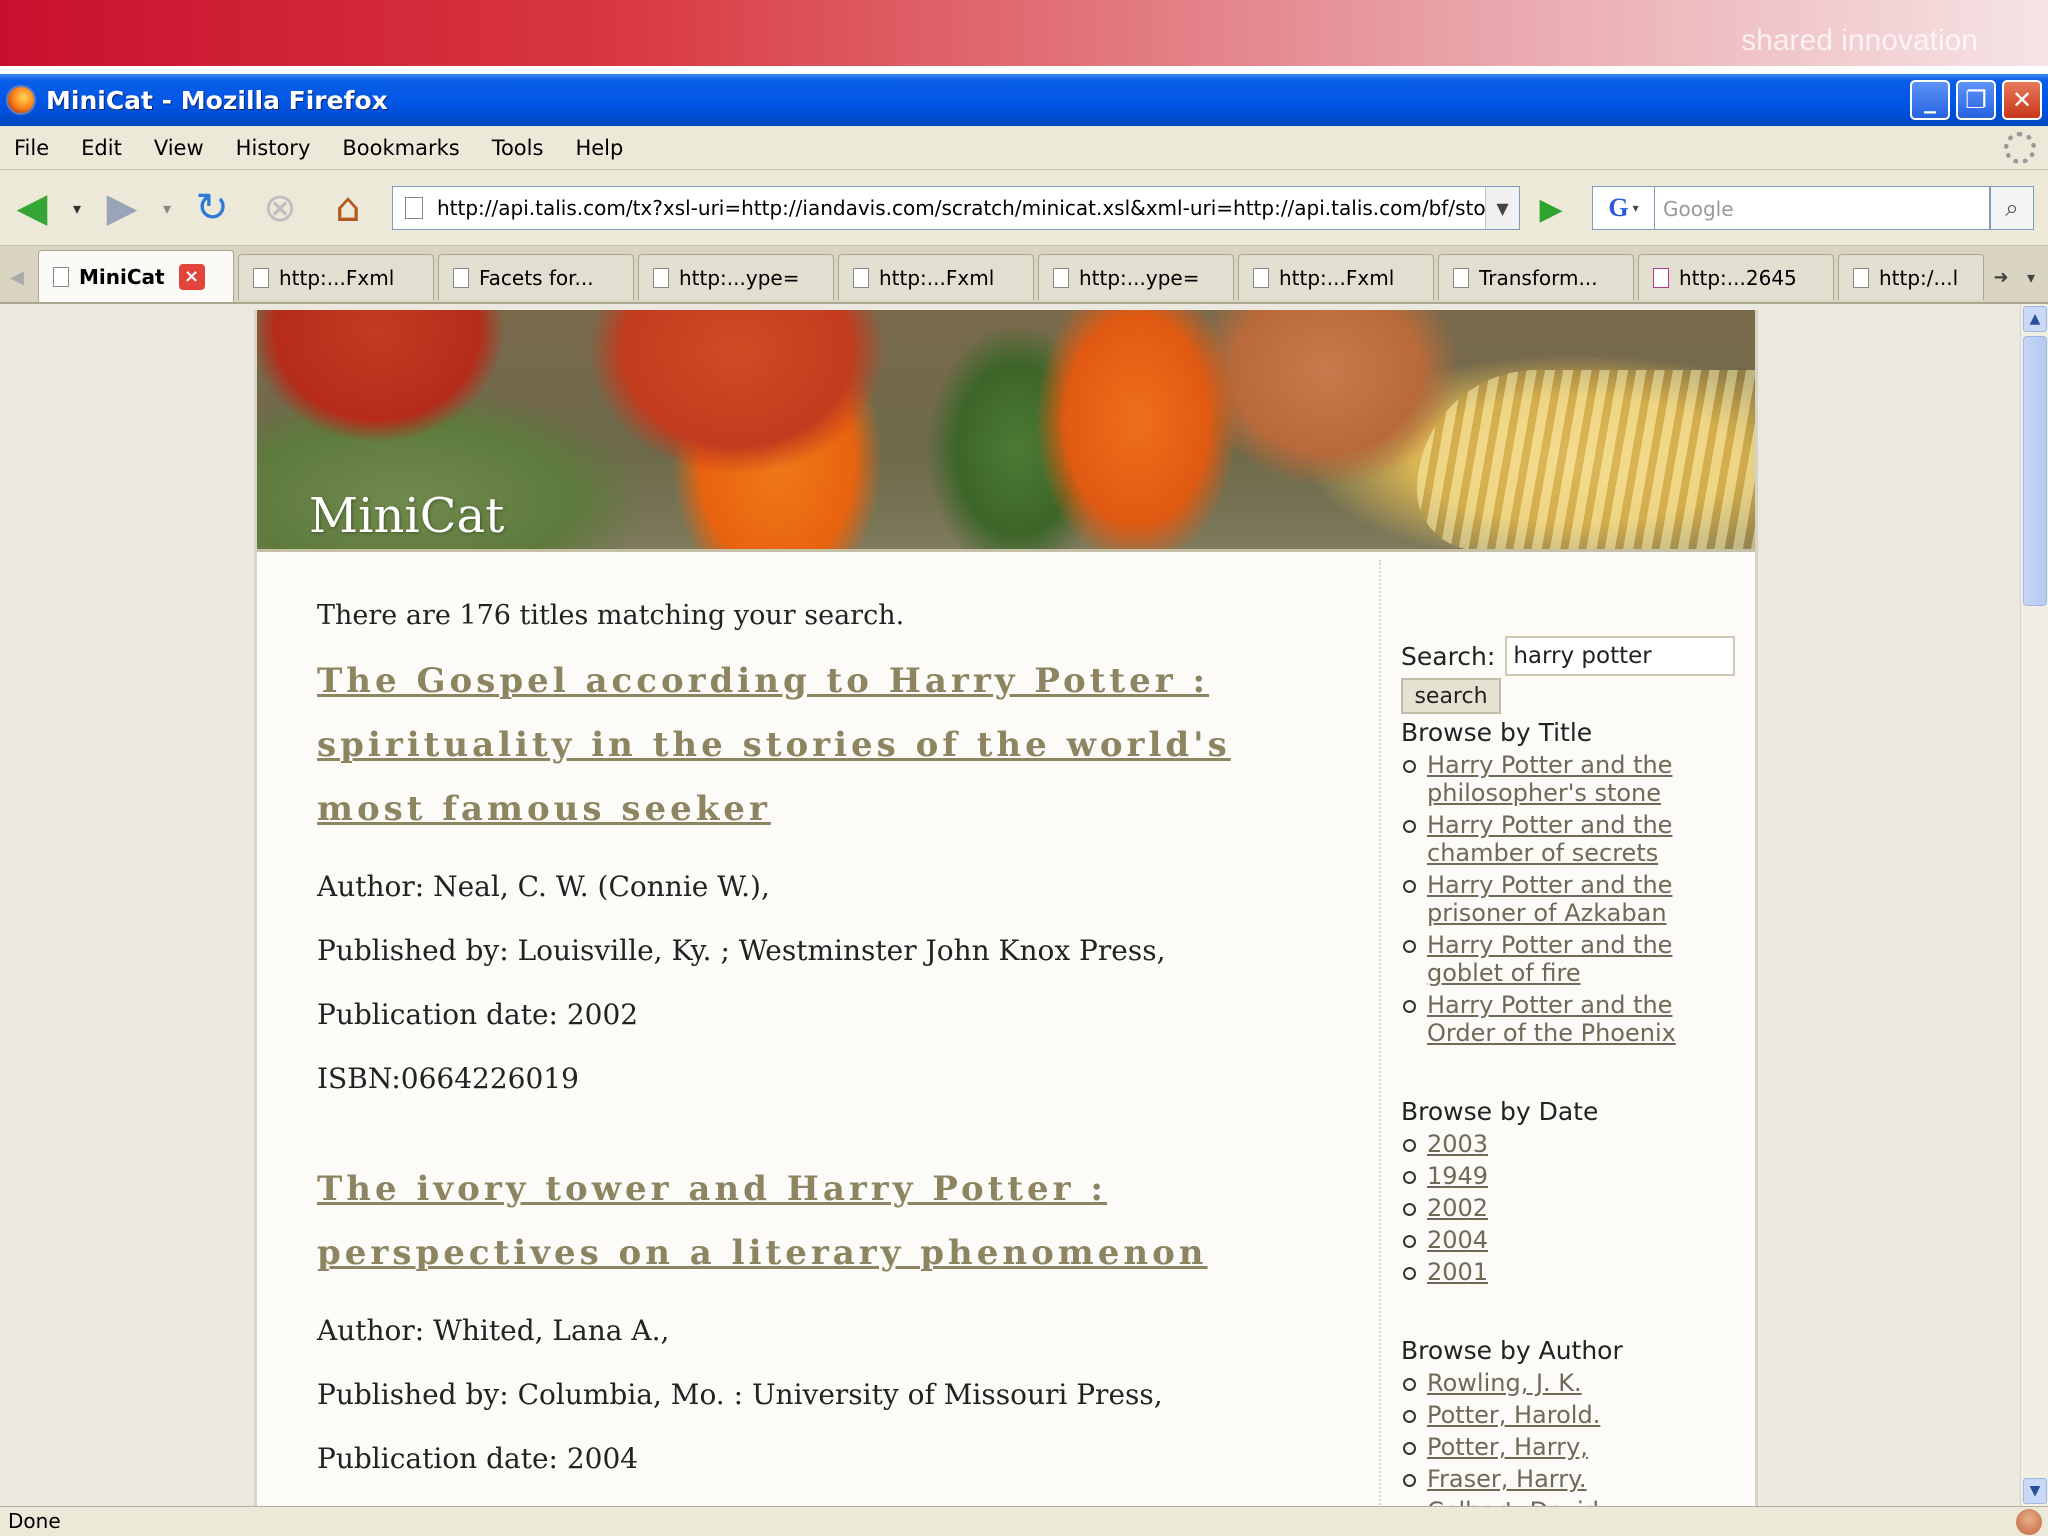 The height and width of the screenshot is (1536, 2048). Describe the element at coordinates (1457, 1208) in the screenshot. I see `date-link: 2002` at that location.